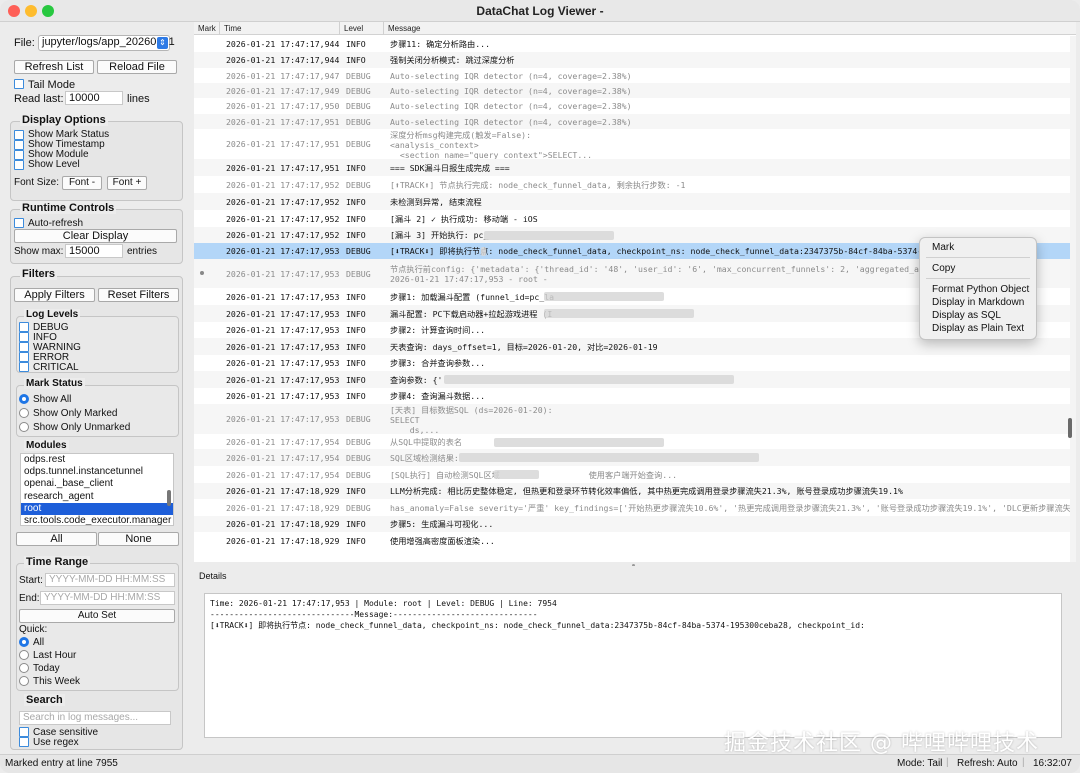 The image size is (1080, 773). I want to click on tail-mode-checkbox, so click(19, 84).